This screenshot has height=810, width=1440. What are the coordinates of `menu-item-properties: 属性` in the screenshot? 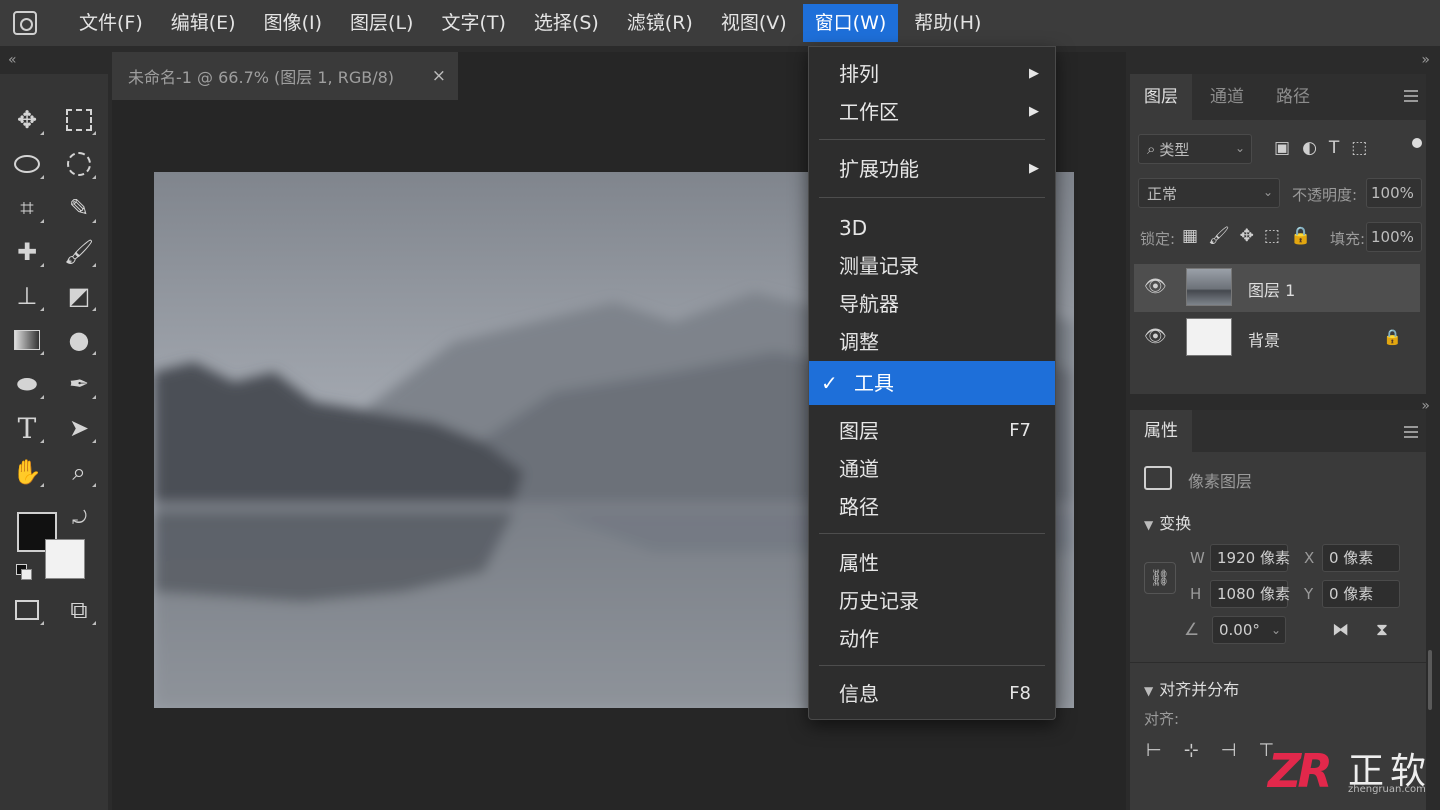 It's located at (932, 563).